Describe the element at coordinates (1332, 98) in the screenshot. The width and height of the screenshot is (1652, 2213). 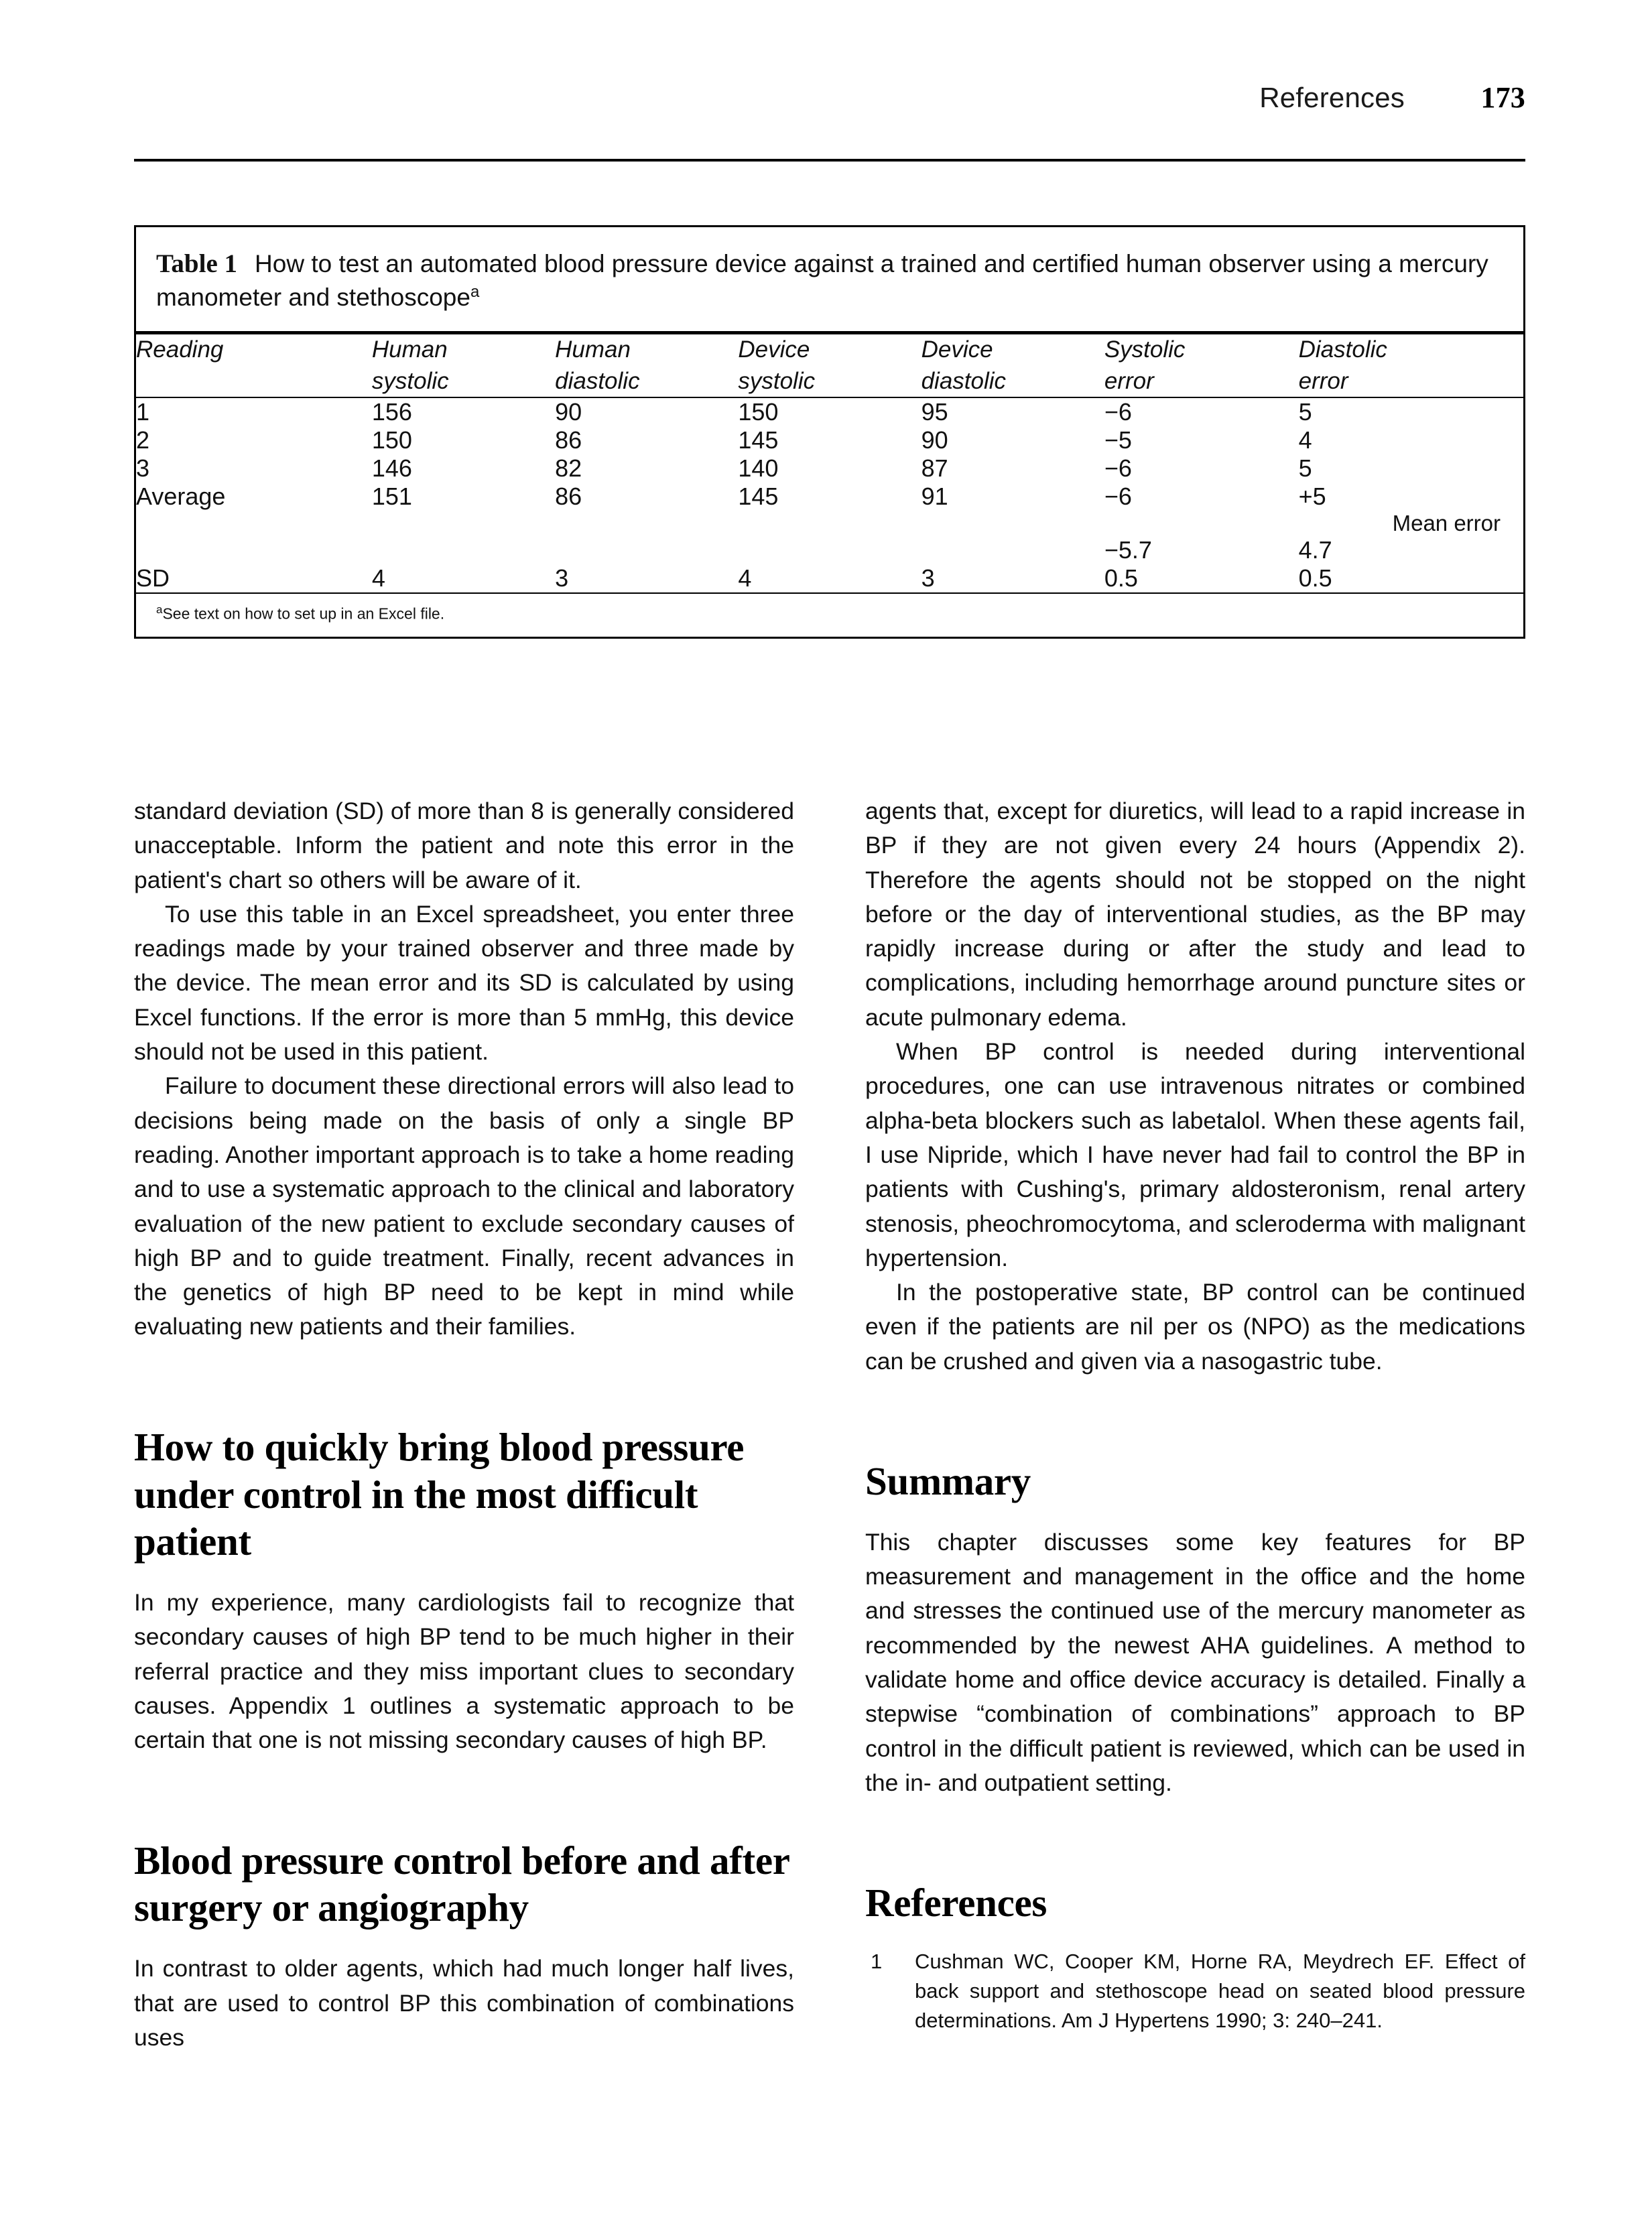
I see `running-head-label: References` at that location.